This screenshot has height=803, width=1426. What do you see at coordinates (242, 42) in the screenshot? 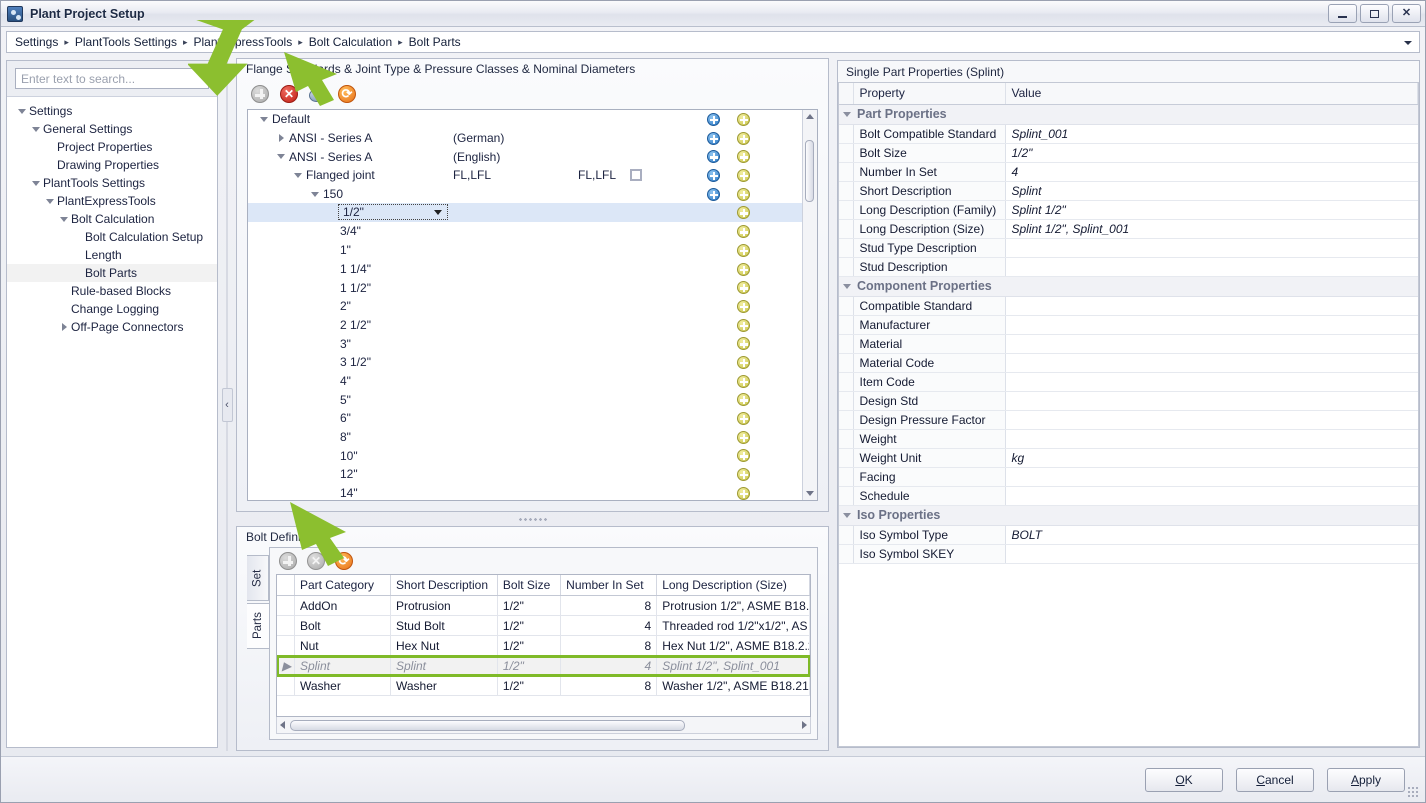
I see `breadcrumb-item-2: PlantExpressTools` at bounding box center [242, 42].